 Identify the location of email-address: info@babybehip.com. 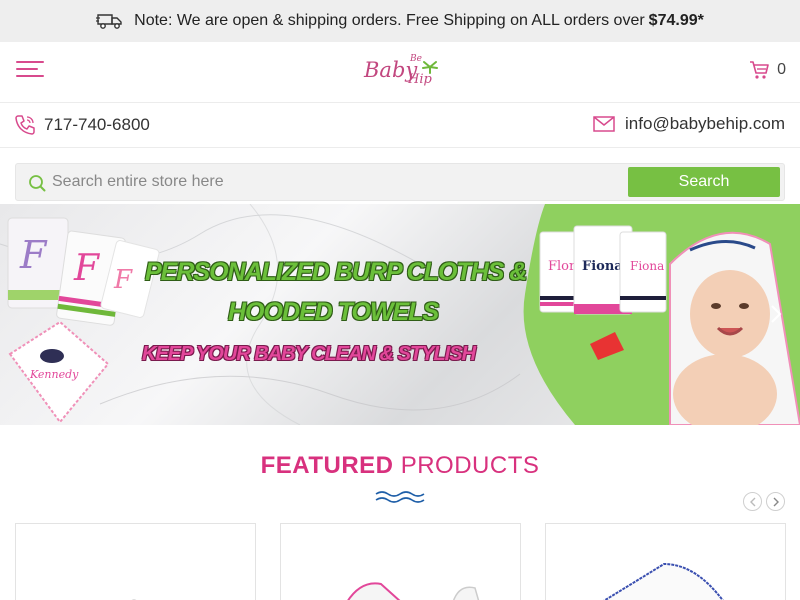
(705, 123).